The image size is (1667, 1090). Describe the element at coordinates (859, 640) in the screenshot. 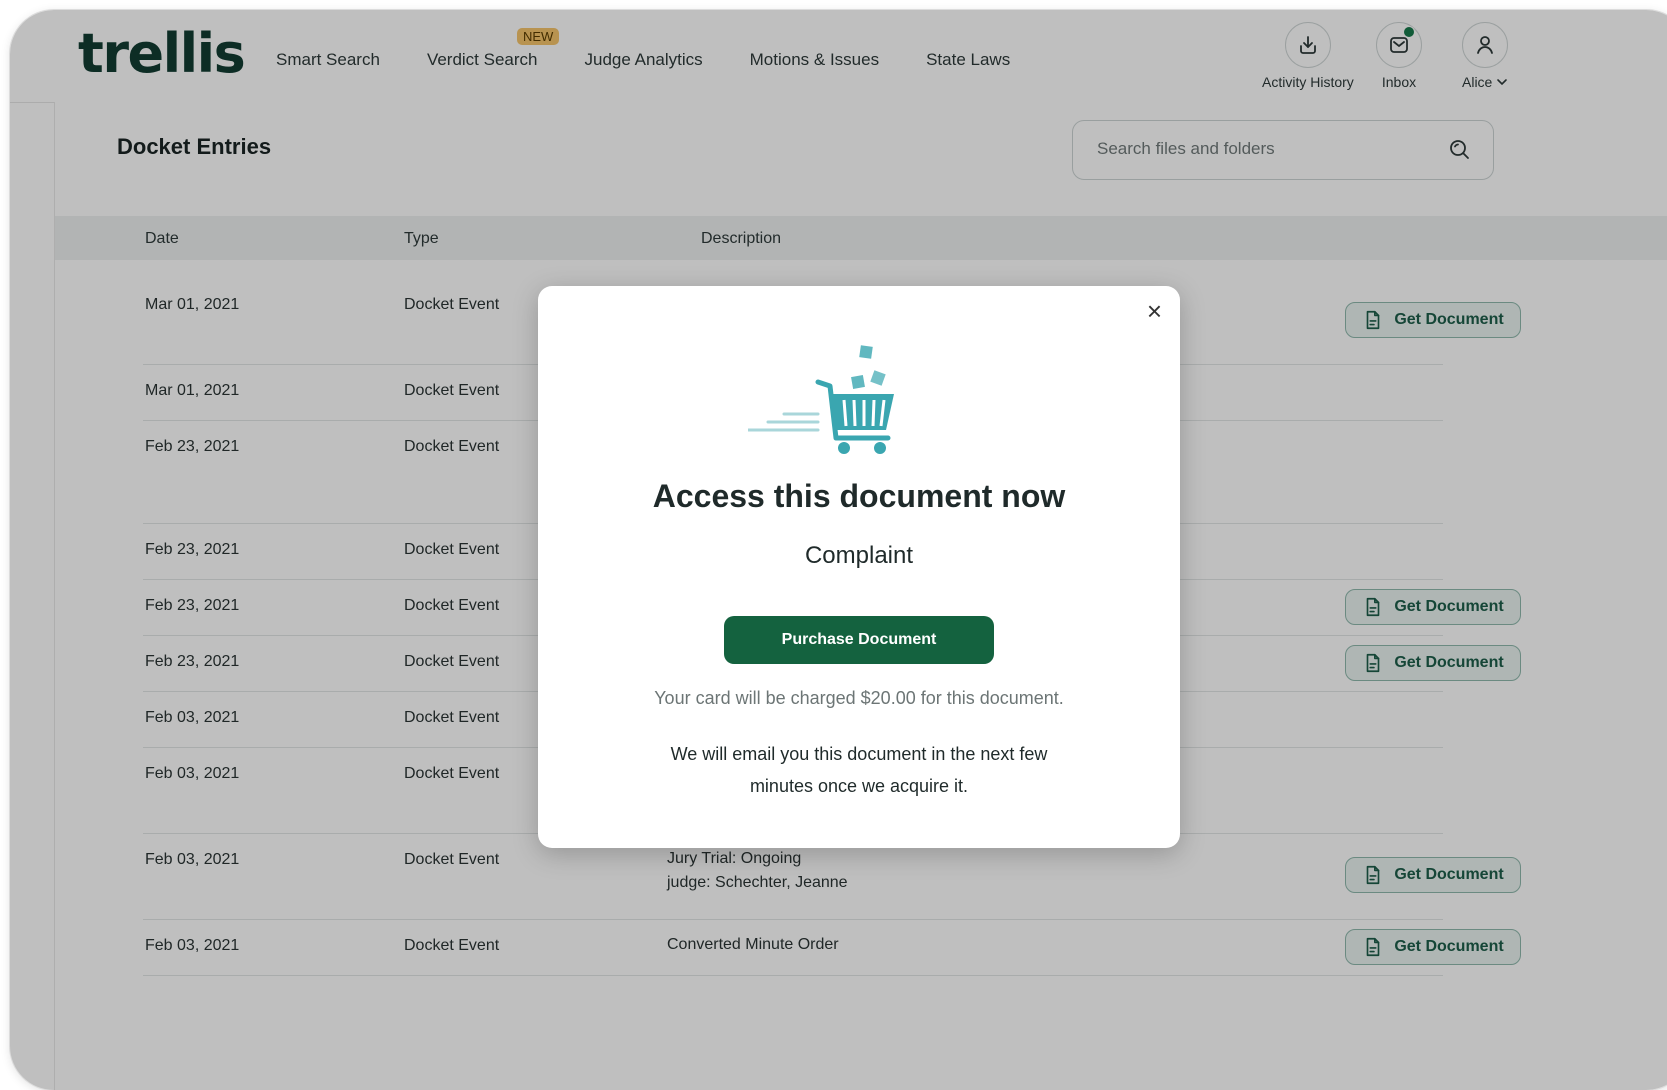

I see `purchase-document-button: Purchase Document` at that location.